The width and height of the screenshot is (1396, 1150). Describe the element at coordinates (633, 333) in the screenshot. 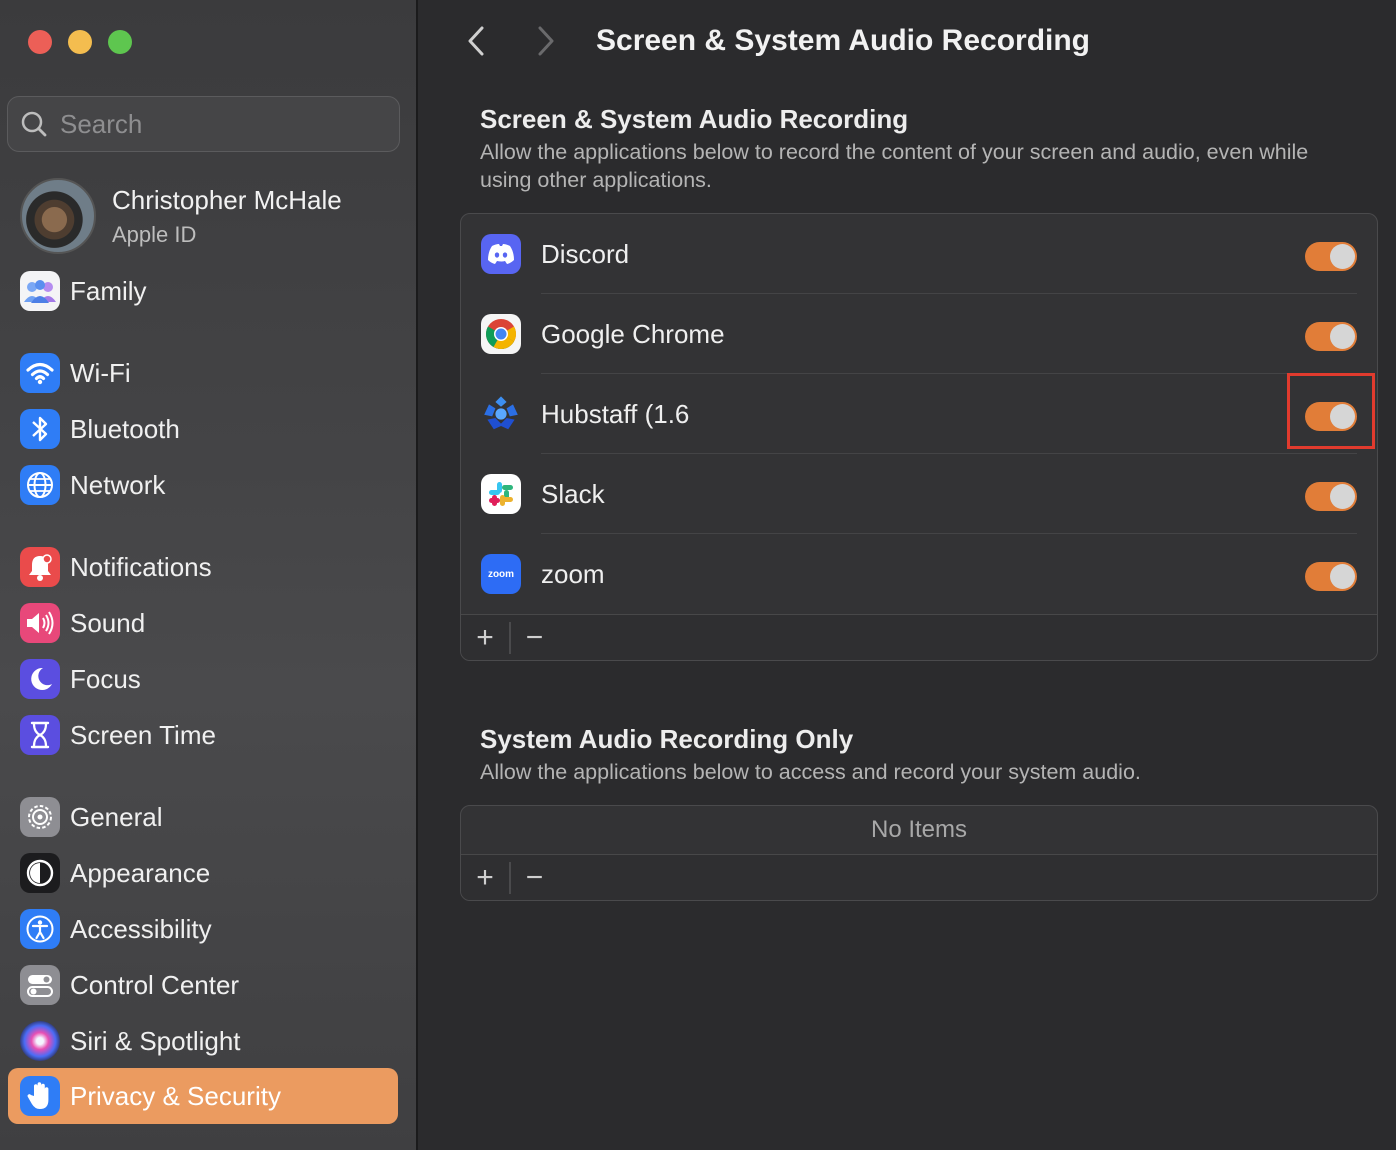

I see `app-name: Google Chrome` at that location.